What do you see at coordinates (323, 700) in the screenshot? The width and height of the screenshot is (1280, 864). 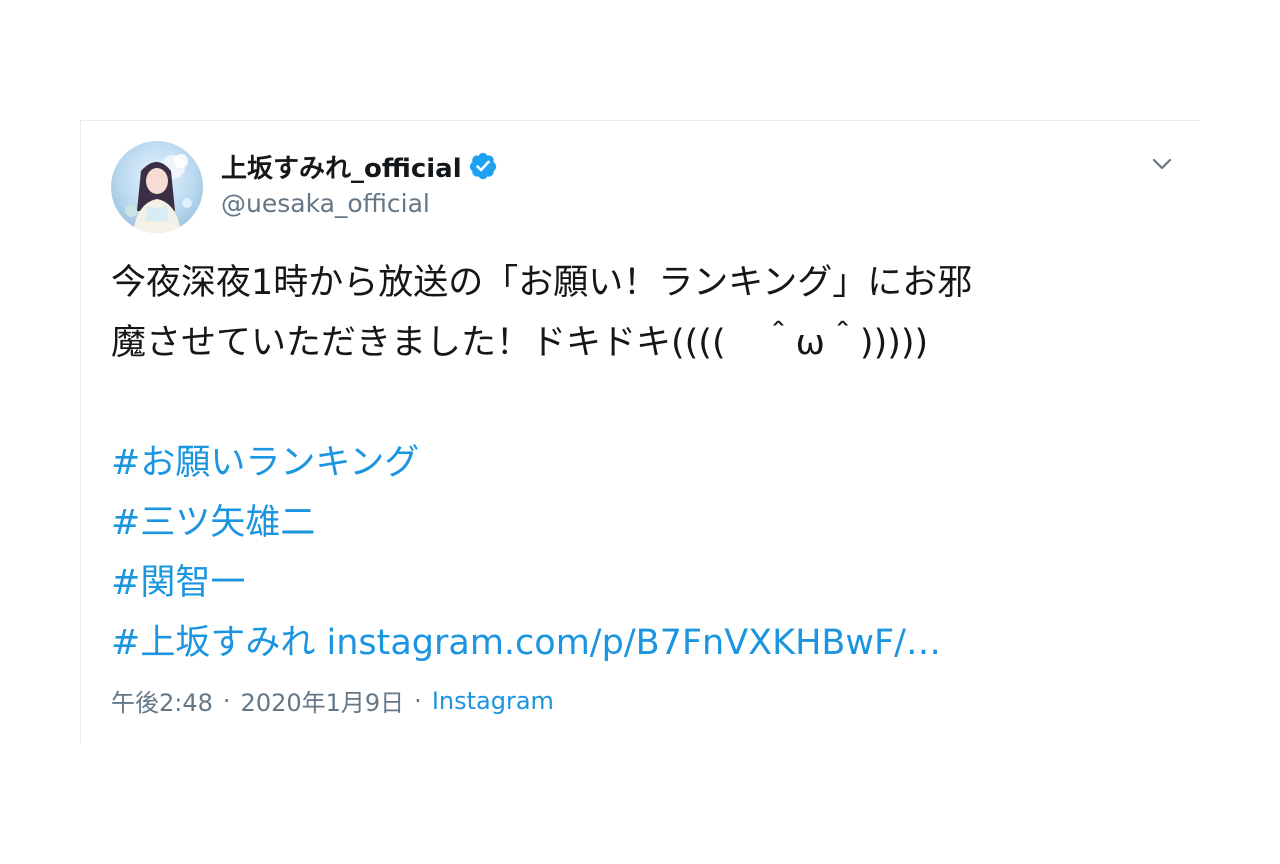 I see `tweet-date: 2020年1月9日` at bounding box center [323, 700].